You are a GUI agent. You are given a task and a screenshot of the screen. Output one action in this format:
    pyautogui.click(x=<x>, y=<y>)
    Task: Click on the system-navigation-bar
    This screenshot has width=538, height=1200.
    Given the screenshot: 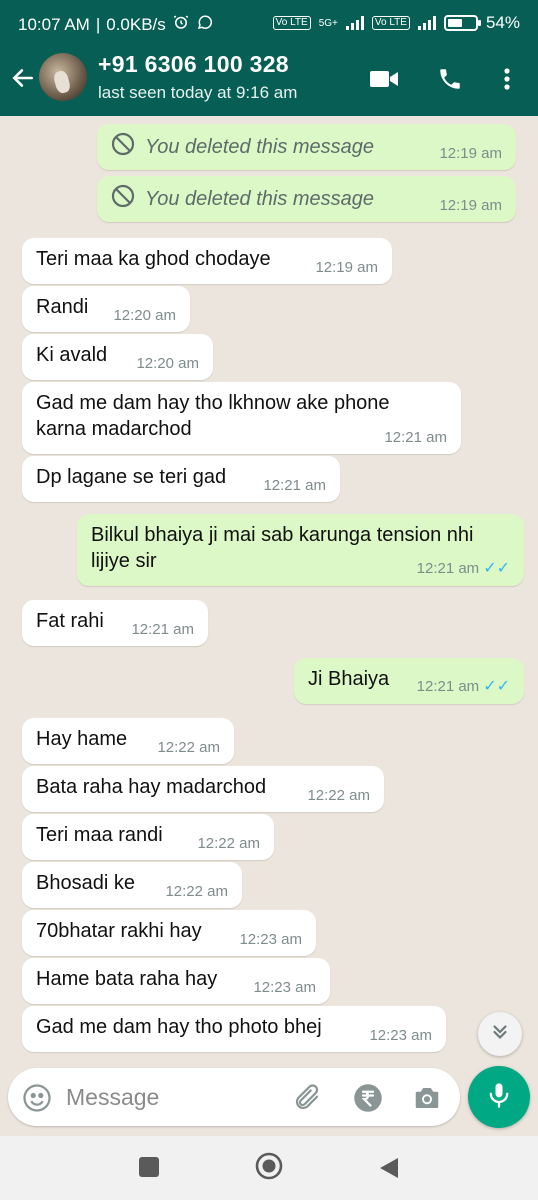 What is the action you would take?
    pyautogui.click(x=269, y=1168)
    